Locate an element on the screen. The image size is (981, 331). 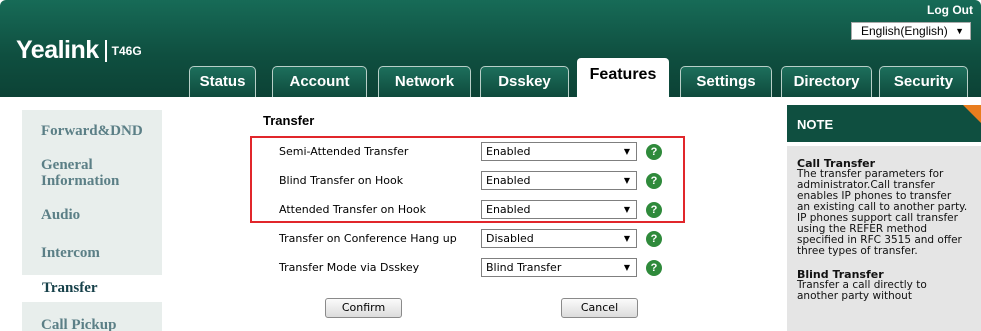
sidebar-item-intercom: Intercom is located at coordinates (92, 253).